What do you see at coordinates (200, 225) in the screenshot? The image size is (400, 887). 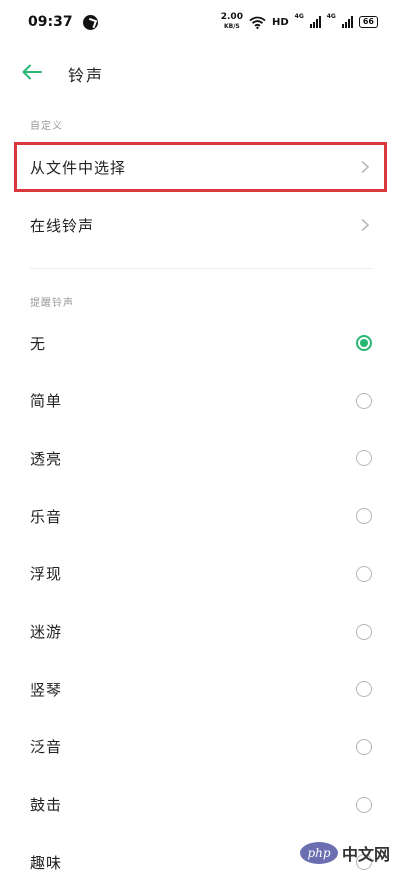 I see `online-ringtone-row: 在线铃声` at bounding box center [200, 225].